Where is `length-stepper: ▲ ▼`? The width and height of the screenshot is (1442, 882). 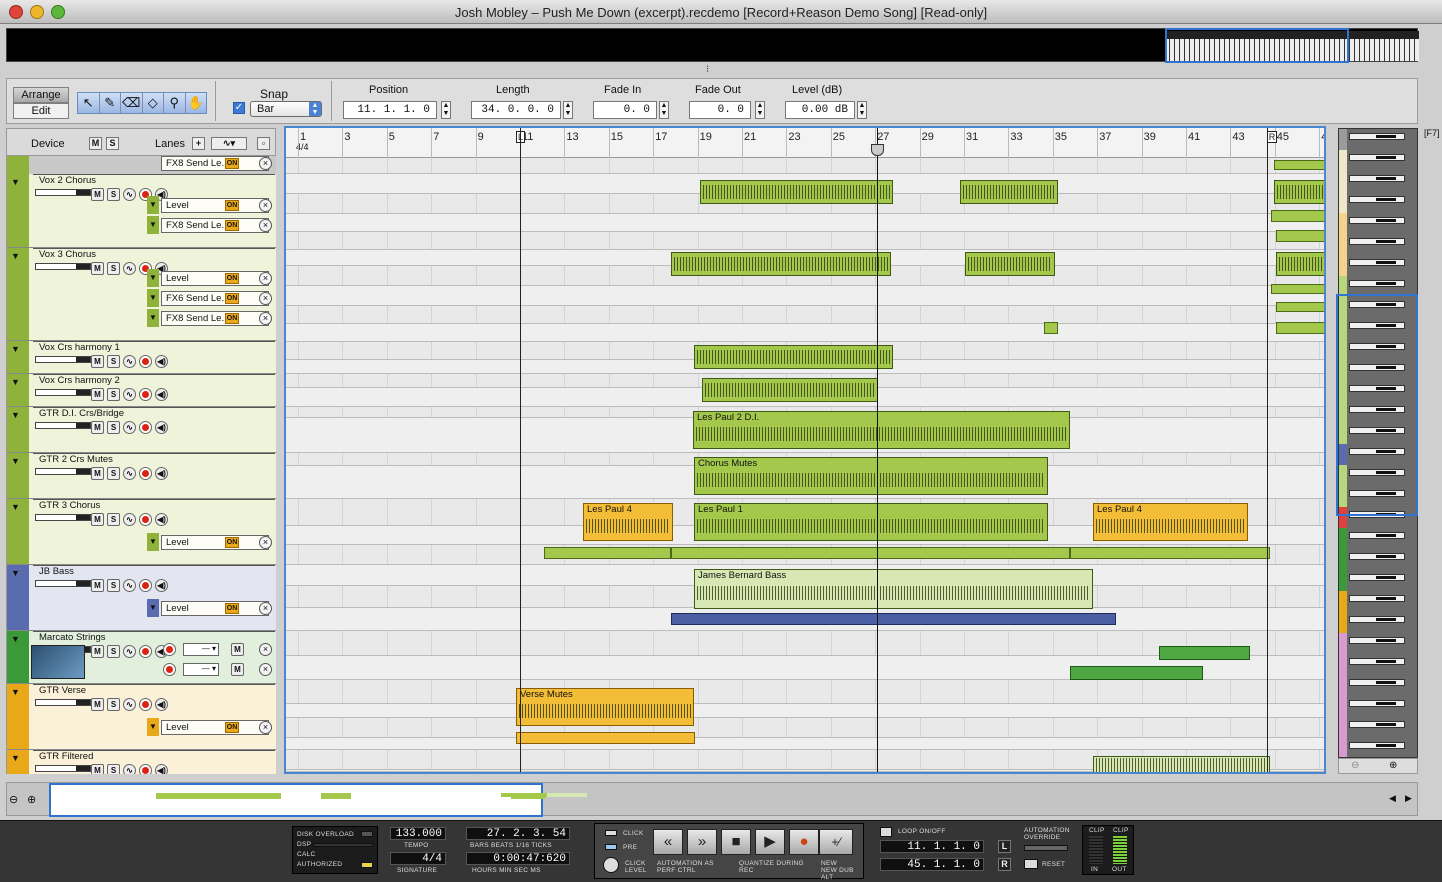
length-stepper: ▲ ▼ is located at coordinates (568, 110).